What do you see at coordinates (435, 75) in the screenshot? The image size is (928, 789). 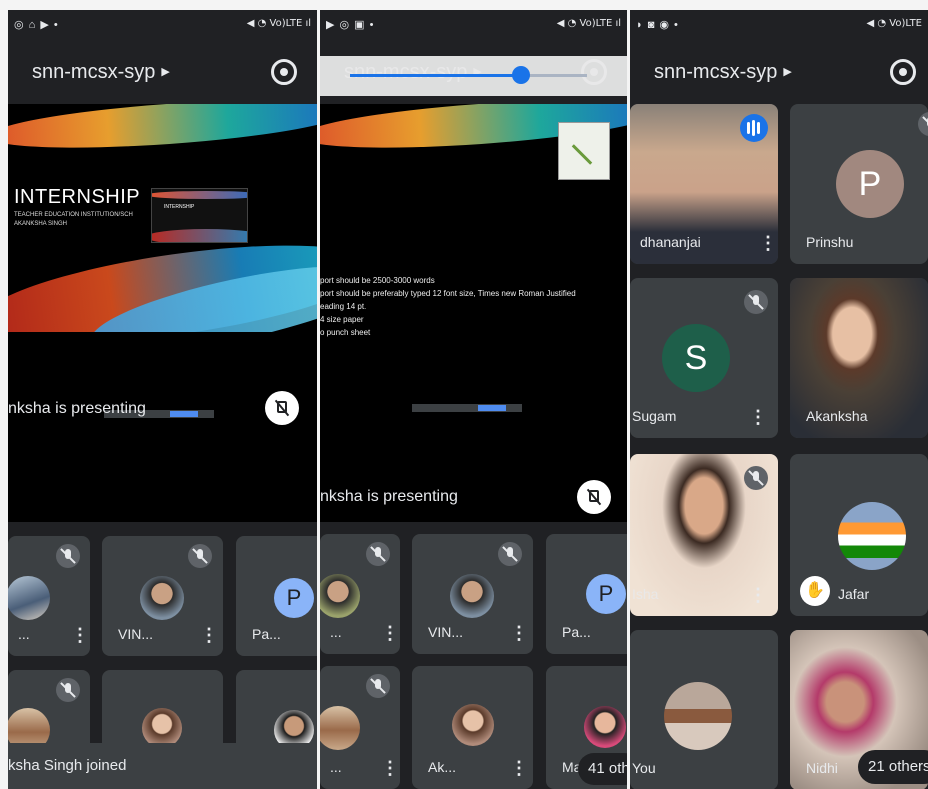 I see `seek-progress` at bounding box center [435, 75].